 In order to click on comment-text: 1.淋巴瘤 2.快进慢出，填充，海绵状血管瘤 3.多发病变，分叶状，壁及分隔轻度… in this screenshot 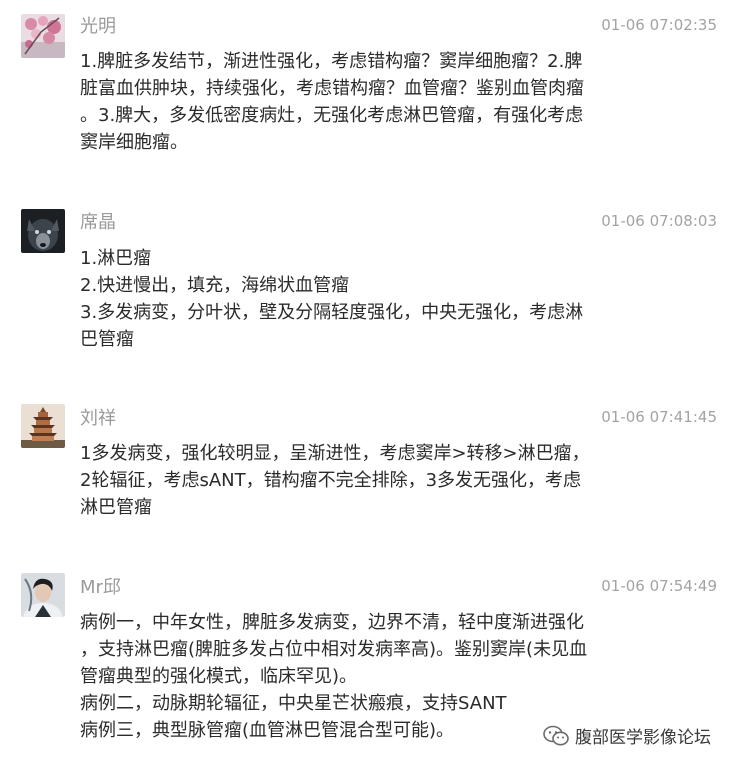, I will do `click(380, 299)`.